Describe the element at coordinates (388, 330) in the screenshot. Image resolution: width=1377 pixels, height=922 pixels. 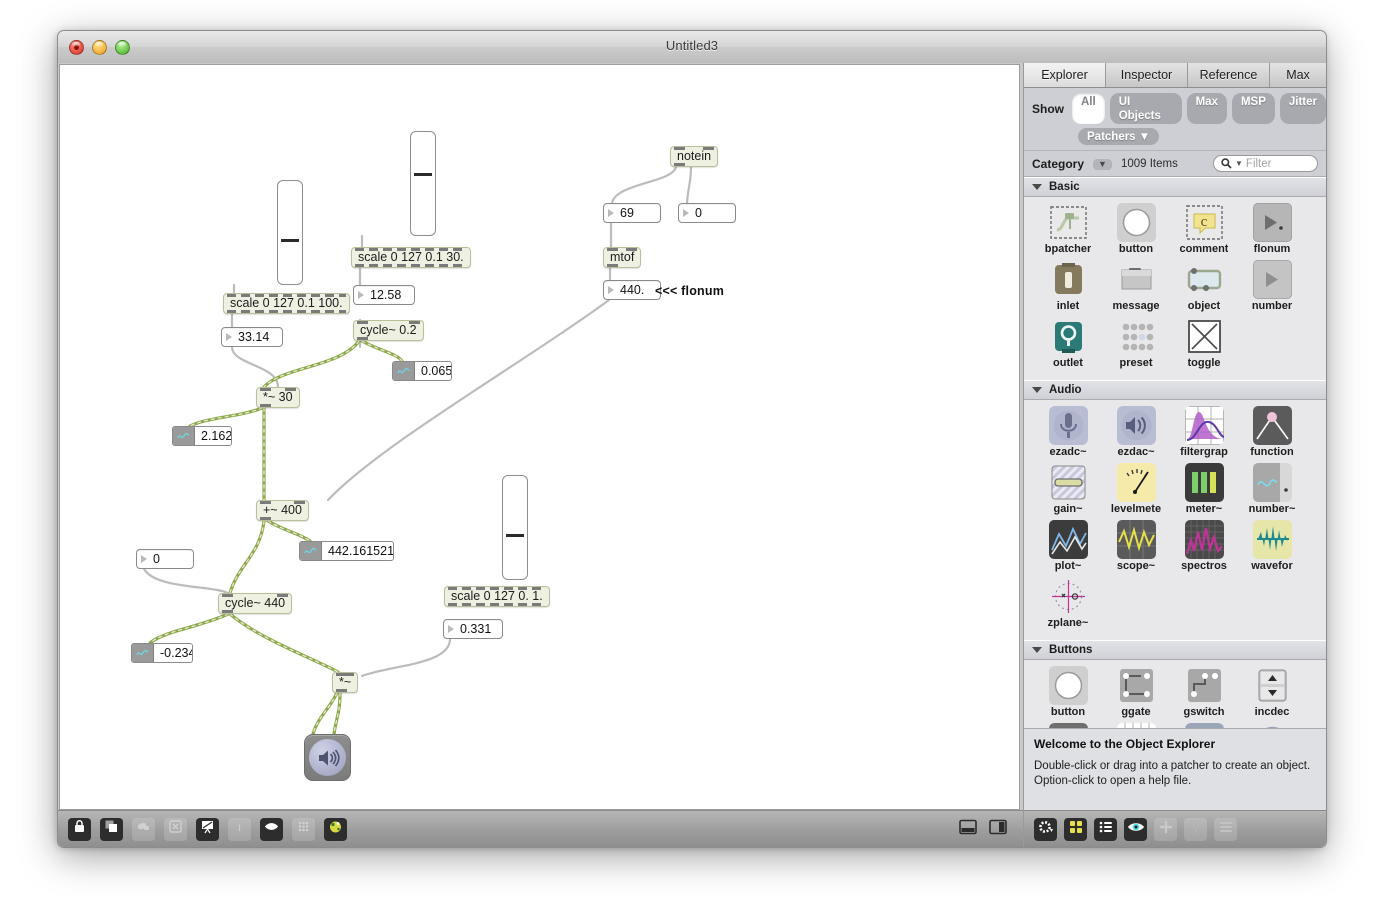
I see `max-object-cycle-02: cycle~ 0.2` at that location.